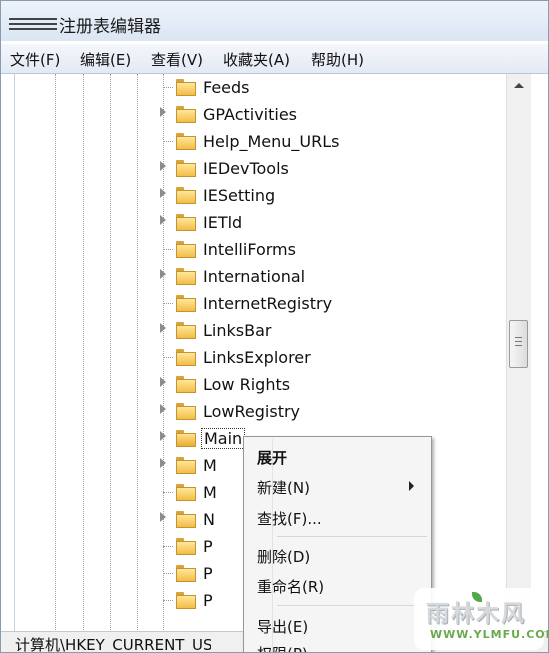 The height and width of the screenshot is (653, 549). I want to click on tree-item: Low Rights, so click(261, 384).